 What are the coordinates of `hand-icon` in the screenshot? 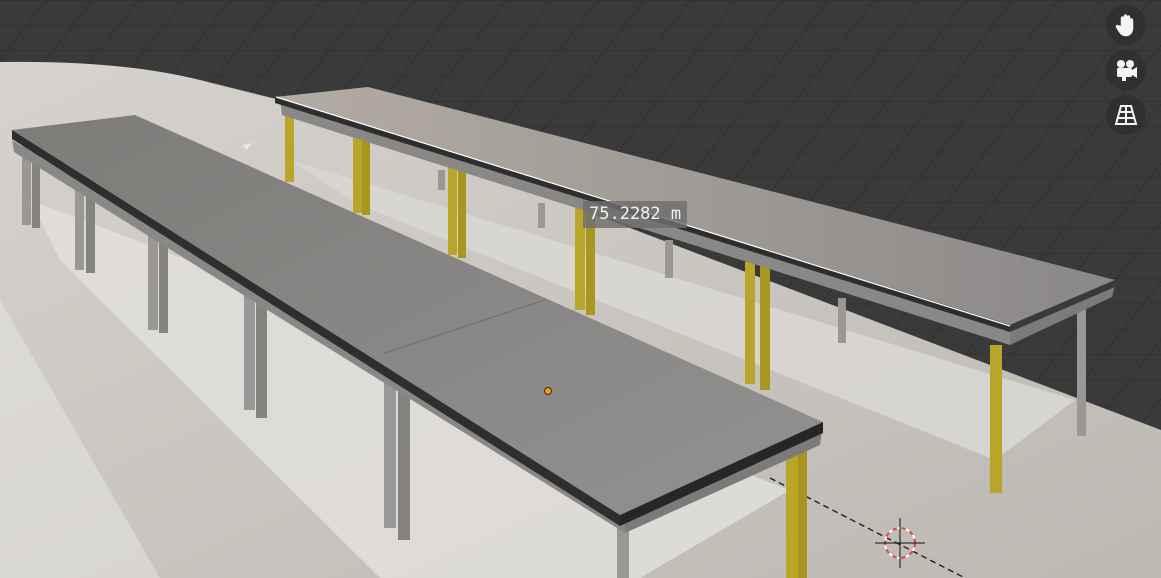 It's located at (1124, 25).